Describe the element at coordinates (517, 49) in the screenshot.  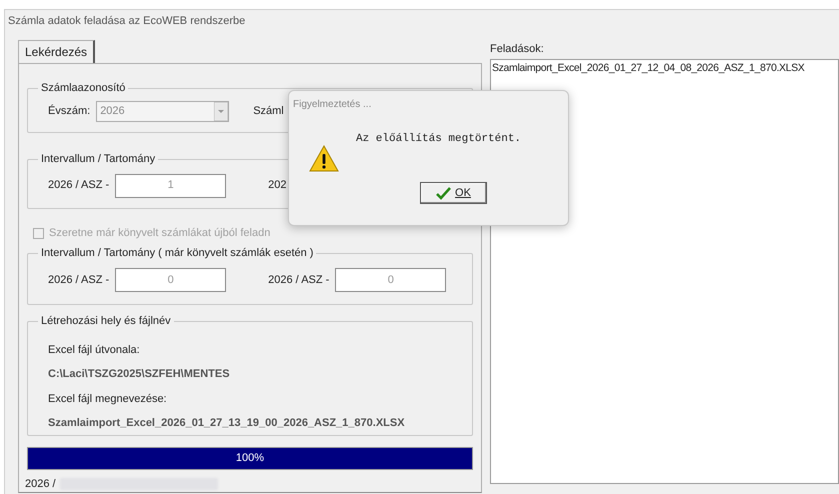
I see `uploads-label: Feladások:` at that location.